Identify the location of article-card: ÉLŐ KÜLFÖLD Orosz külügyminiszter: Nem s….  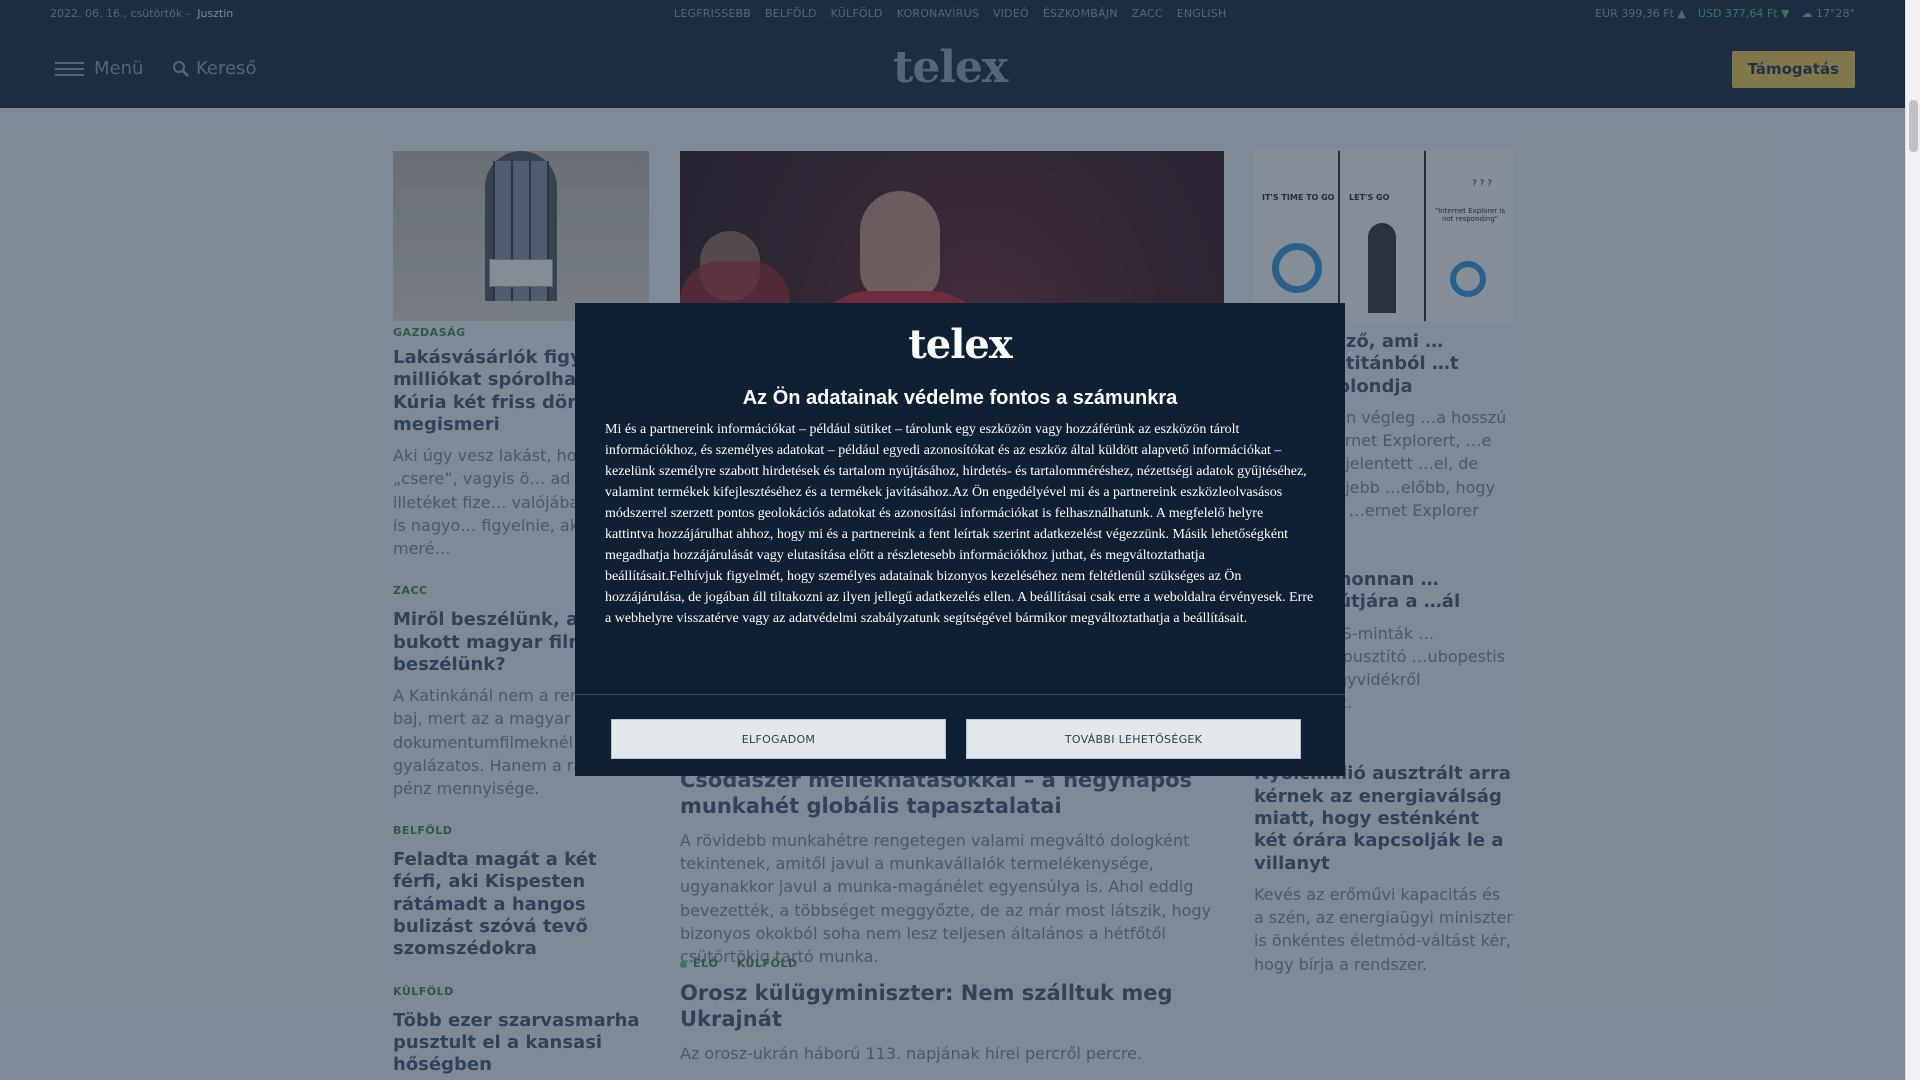
(952, 1011).